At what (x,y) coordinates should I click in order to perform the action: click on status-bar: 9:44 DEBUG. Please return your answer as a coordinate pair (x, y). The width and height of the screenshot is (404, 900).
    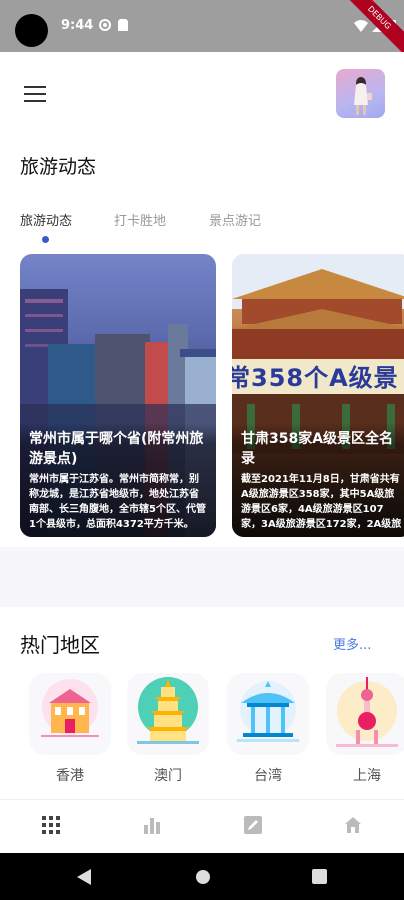
    Looking at the image, I should click on (202, 31).